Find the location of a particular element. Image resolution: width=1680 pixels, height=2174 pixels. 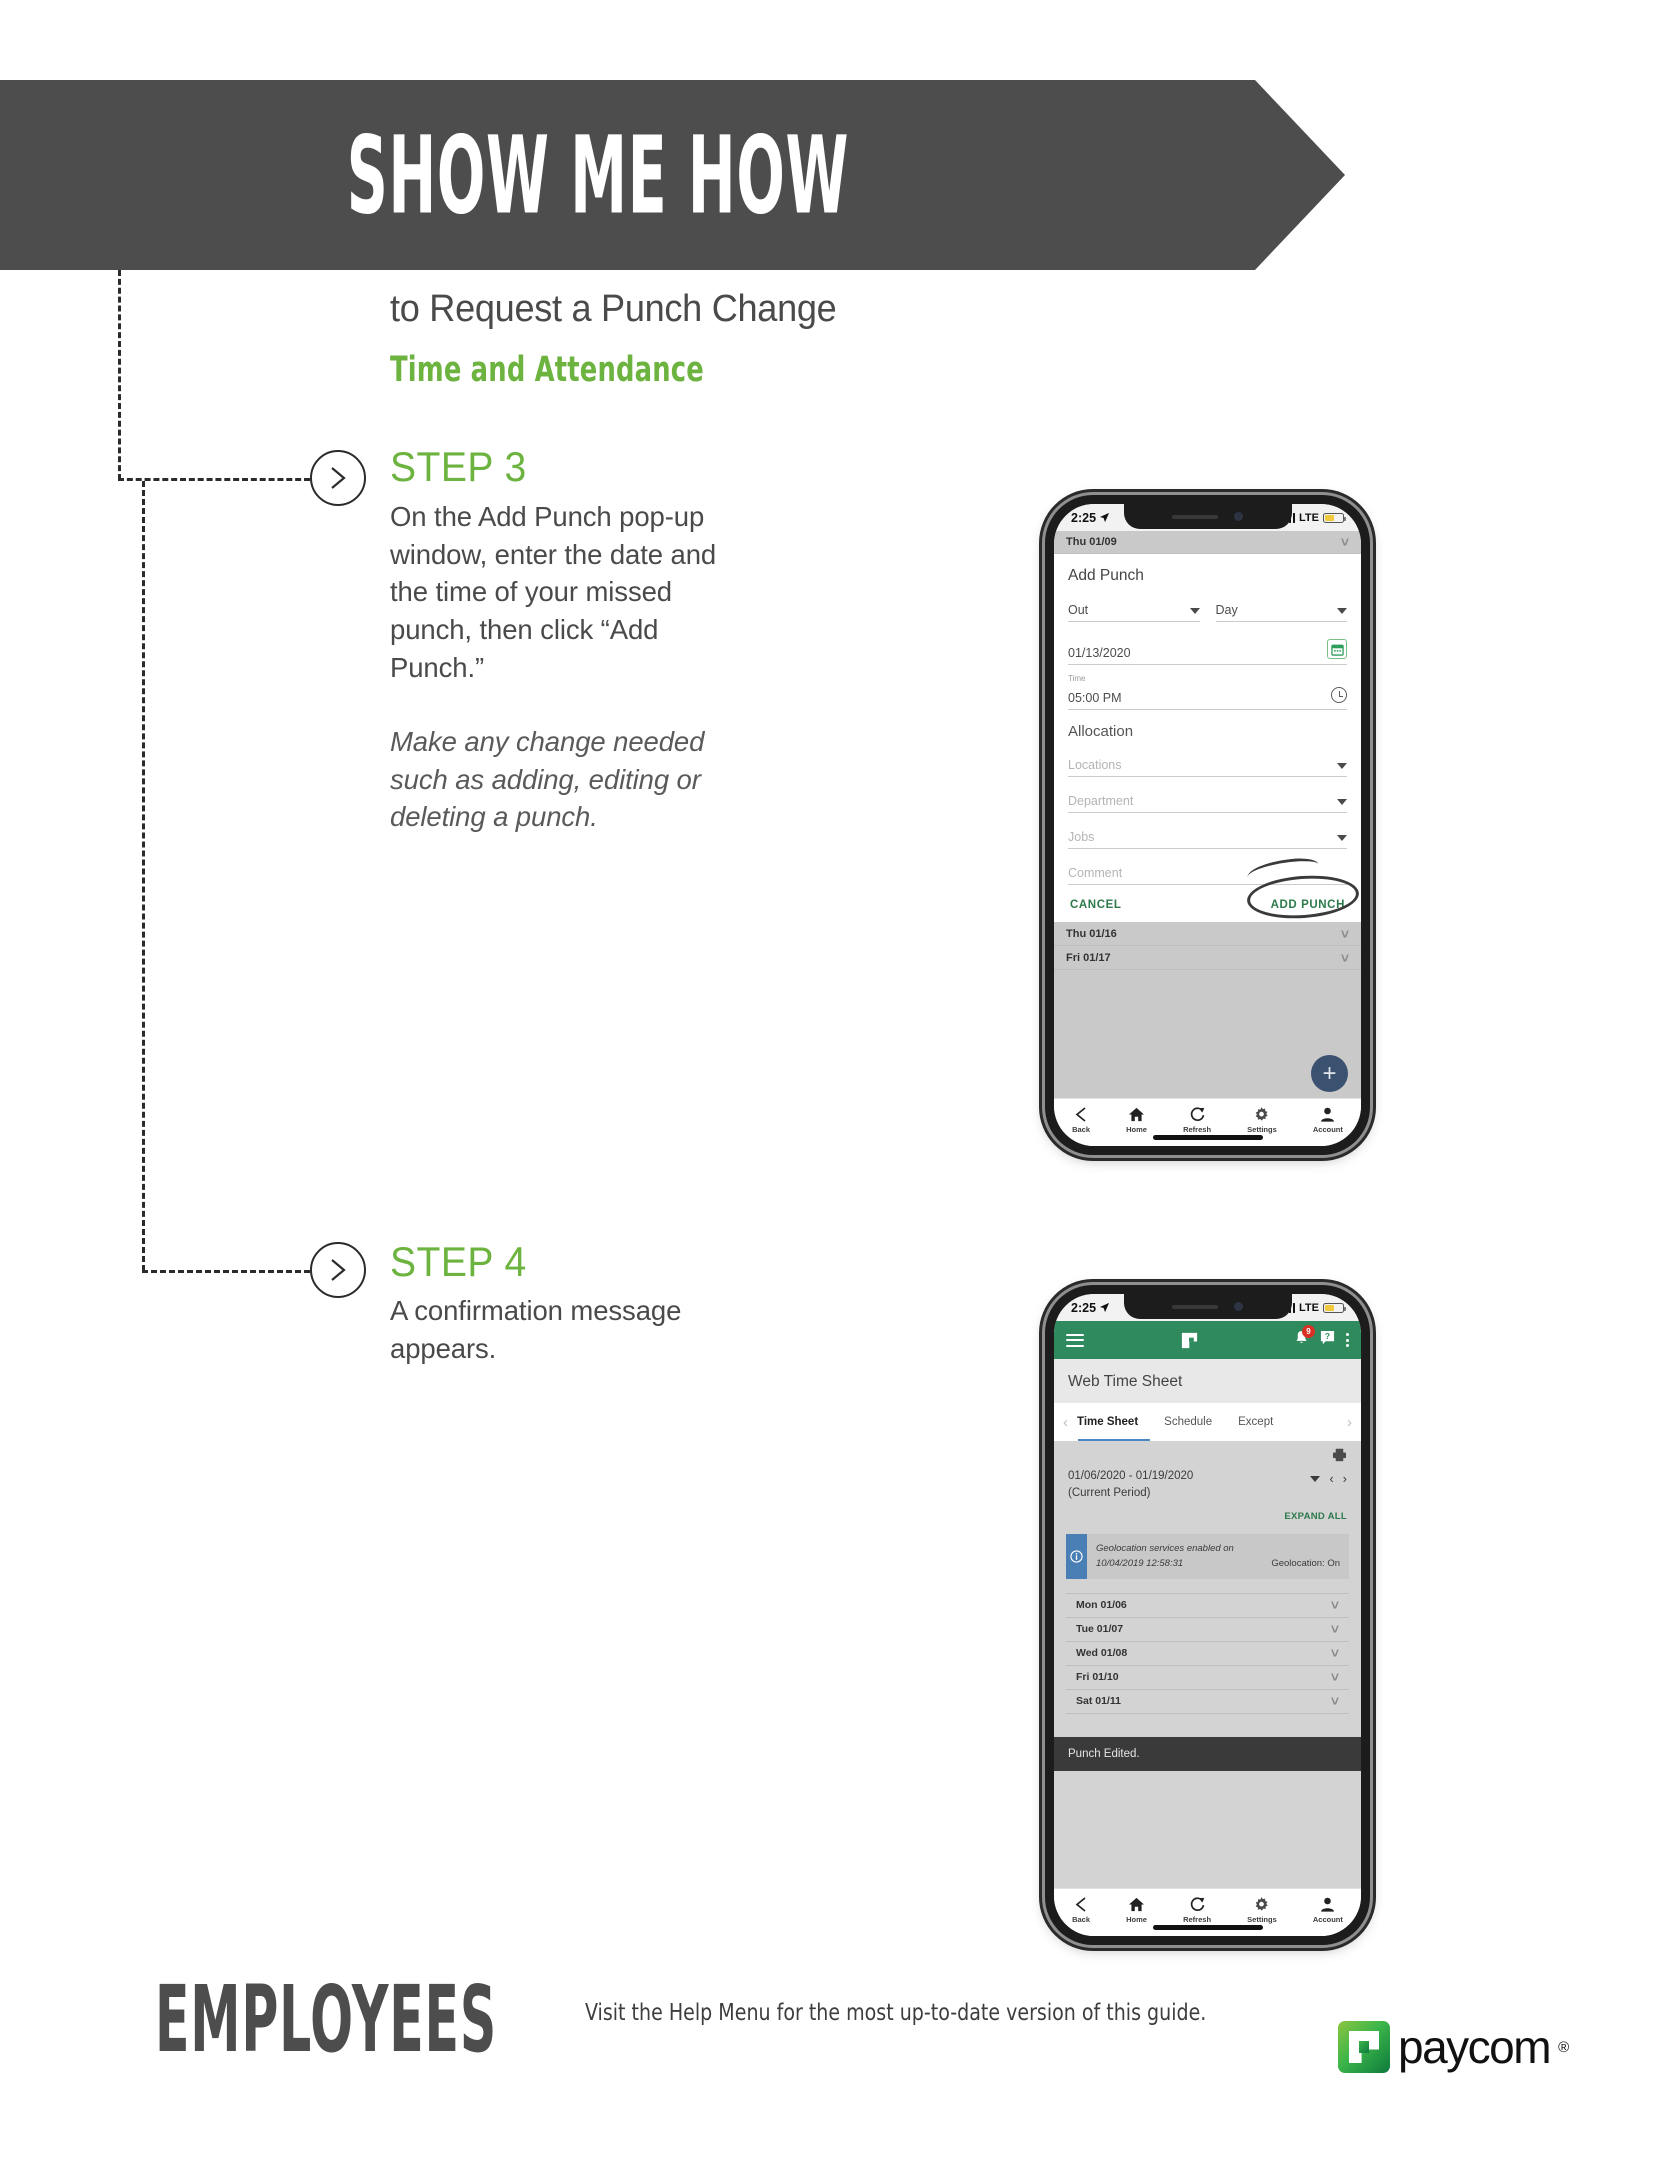

step-4-marker is located at coordinates (338, 1270).